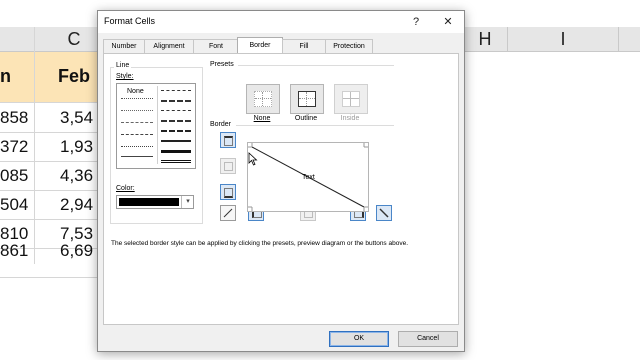  Describe the element at coordinates (76, 250) in the screenshot. I see `table-cell: 6,69` at that location.